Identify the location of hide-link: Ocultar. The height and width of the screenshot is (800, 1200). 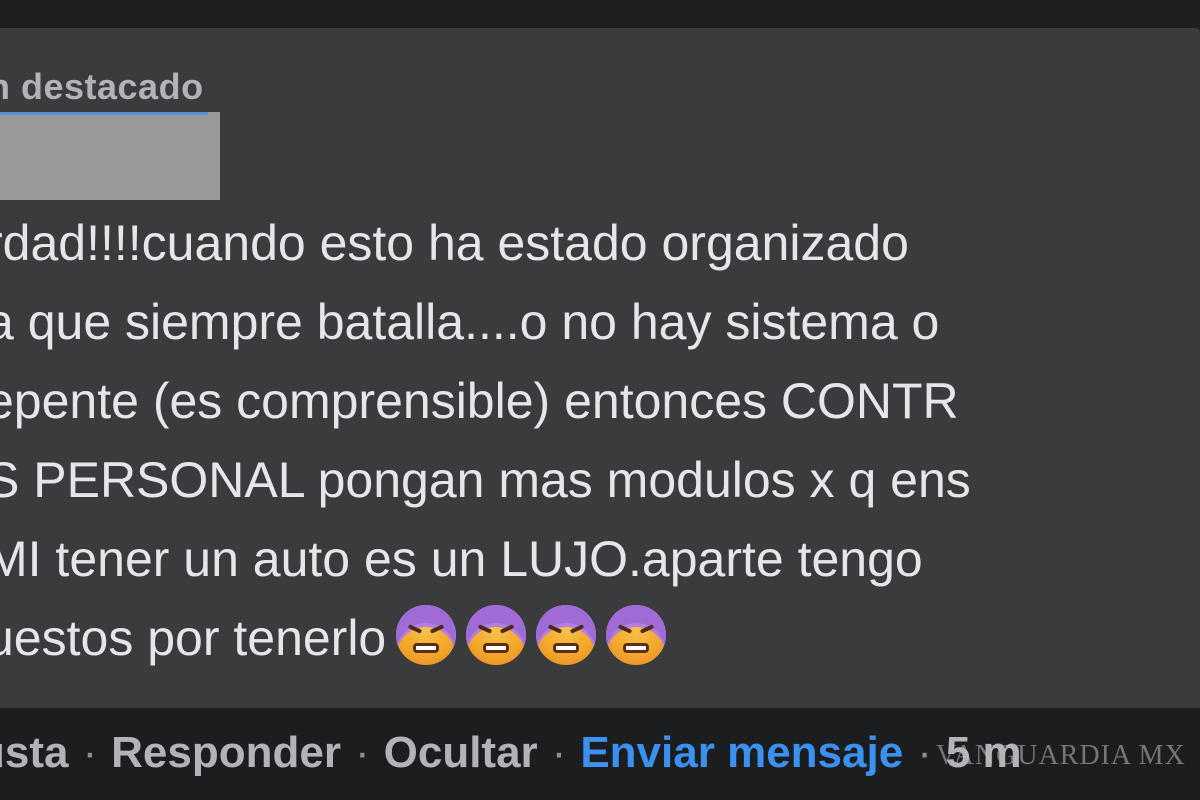
(461, 752).